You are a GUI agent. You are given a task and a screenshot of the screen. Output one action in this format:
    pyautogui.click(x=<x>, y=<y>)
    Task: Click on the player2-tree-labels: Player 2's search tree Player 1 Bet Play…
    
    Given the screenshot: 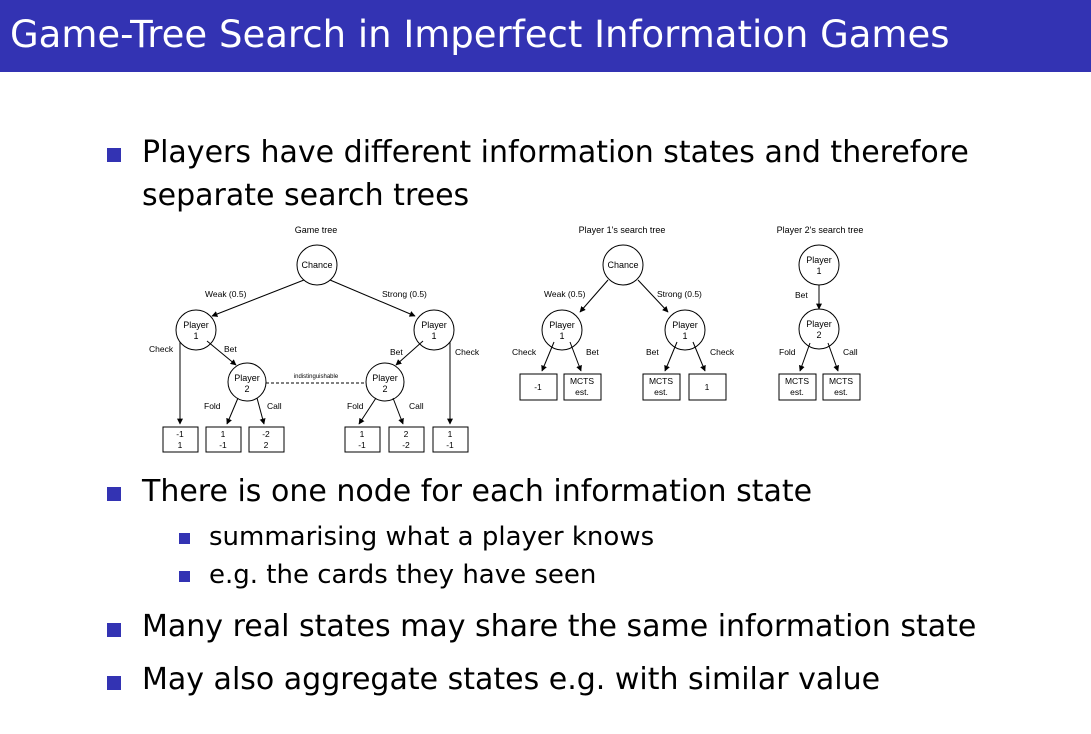 What is the action you would take?
    pyautogui.click(x=820, y=311)
    